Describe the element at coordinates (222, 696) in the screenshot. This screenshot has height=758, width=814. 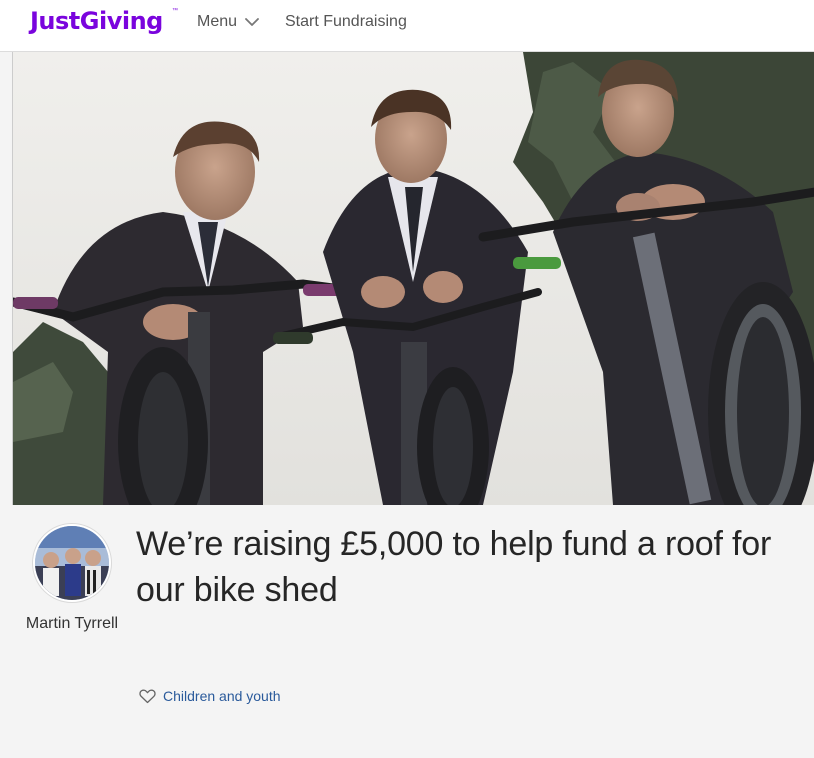
I see `category-label: Children and youth` at that location.